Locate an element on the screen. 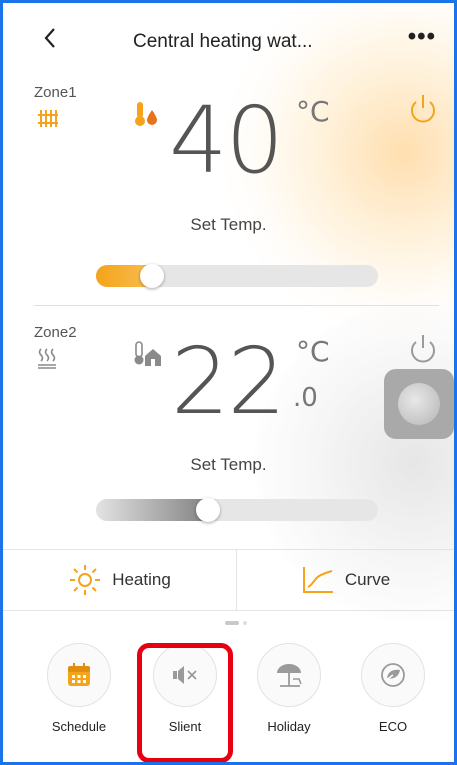 The width and height of the screenshot is (457, 765). beach-umbrella-icon is located at coordinates (289, 675).